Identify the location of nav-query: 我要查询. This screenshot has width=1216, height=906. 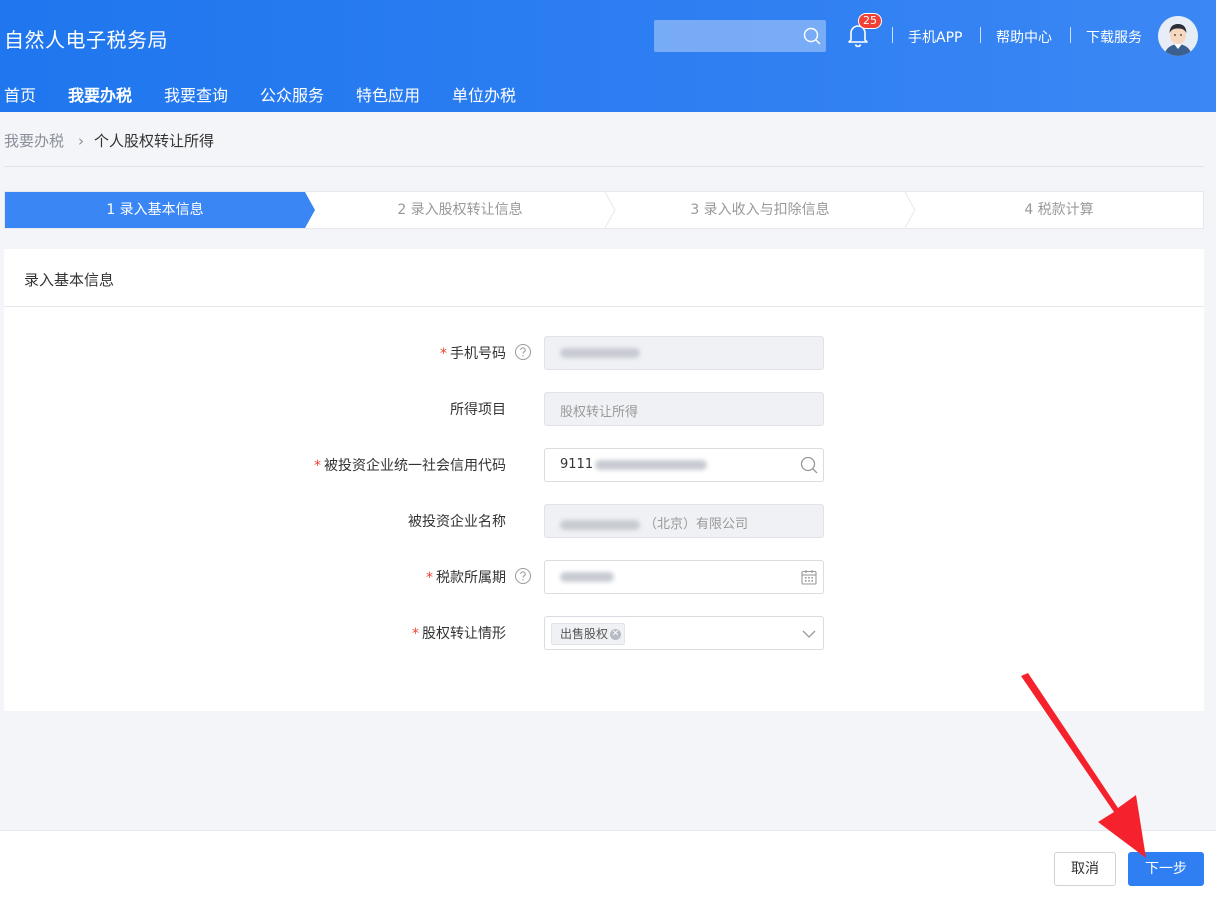
(196, 94).